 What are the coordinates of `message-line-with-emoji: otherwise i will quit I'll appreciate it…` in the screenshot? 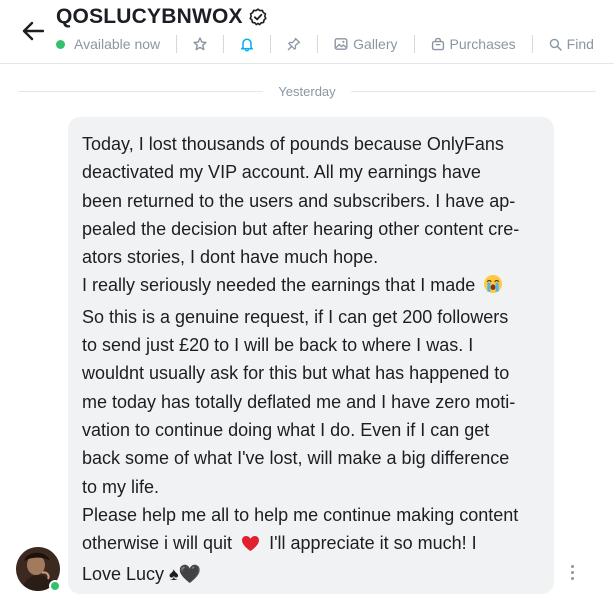 It's located at (311, 544).